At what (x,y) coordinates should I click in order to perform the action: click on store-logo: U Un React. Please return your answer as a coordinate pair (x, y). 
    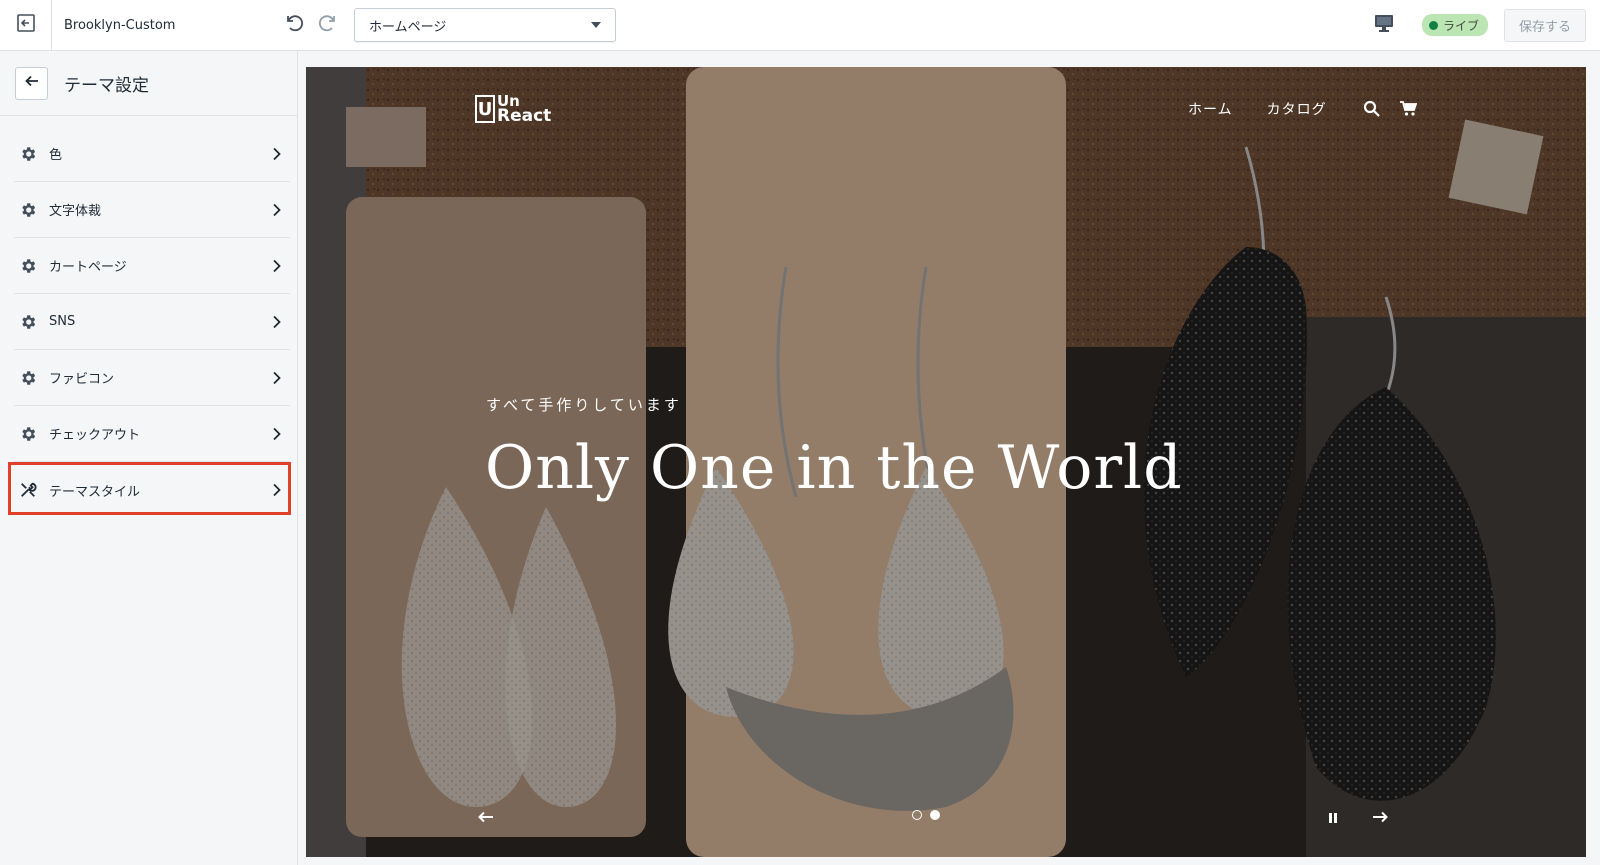
    Looking at the image, I should click on (513, 109).